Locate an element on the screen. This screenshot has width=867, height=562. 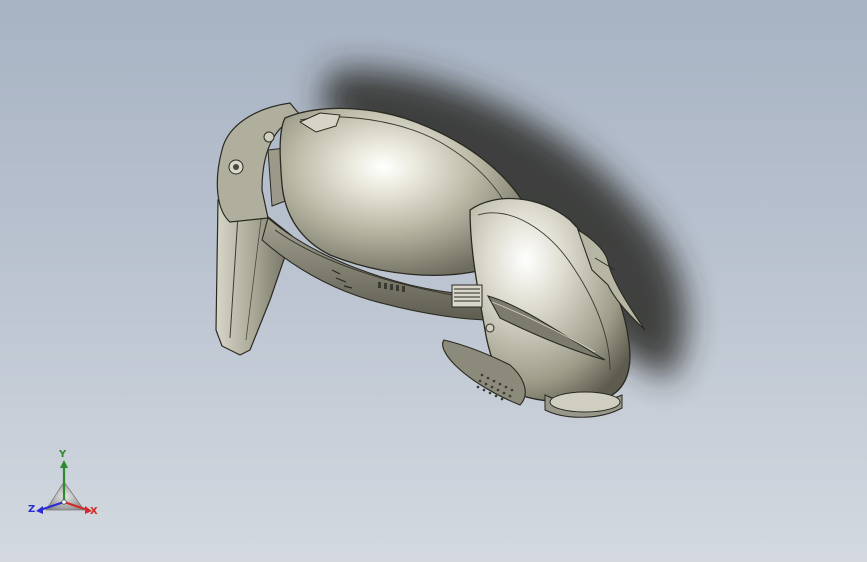
grille-block is located at coordinates (467, 296).